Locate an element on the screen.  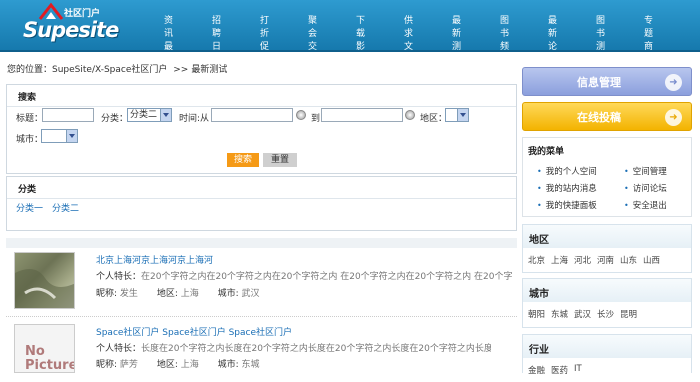
nav-label-1: 下载 is located at coordinates (361, 27).